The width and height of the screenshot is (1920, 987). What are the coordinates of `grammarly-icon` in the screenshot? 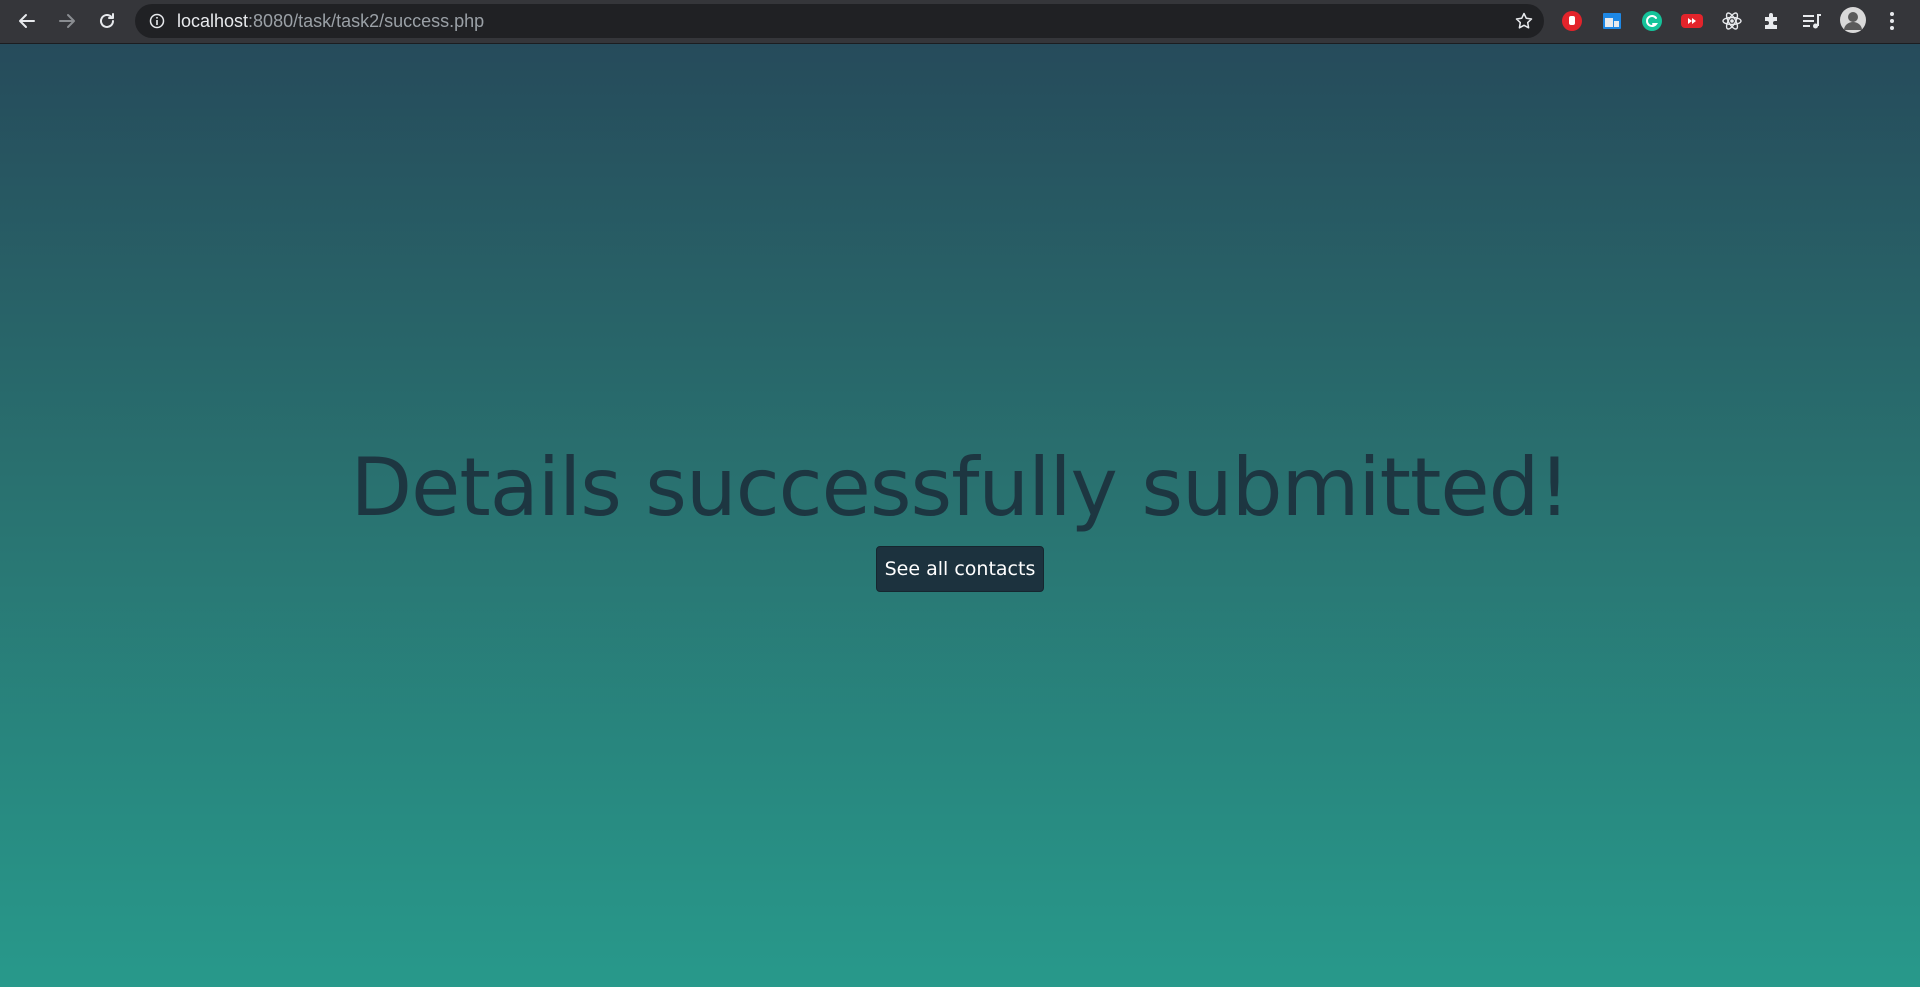 It's located at (1652, 21).